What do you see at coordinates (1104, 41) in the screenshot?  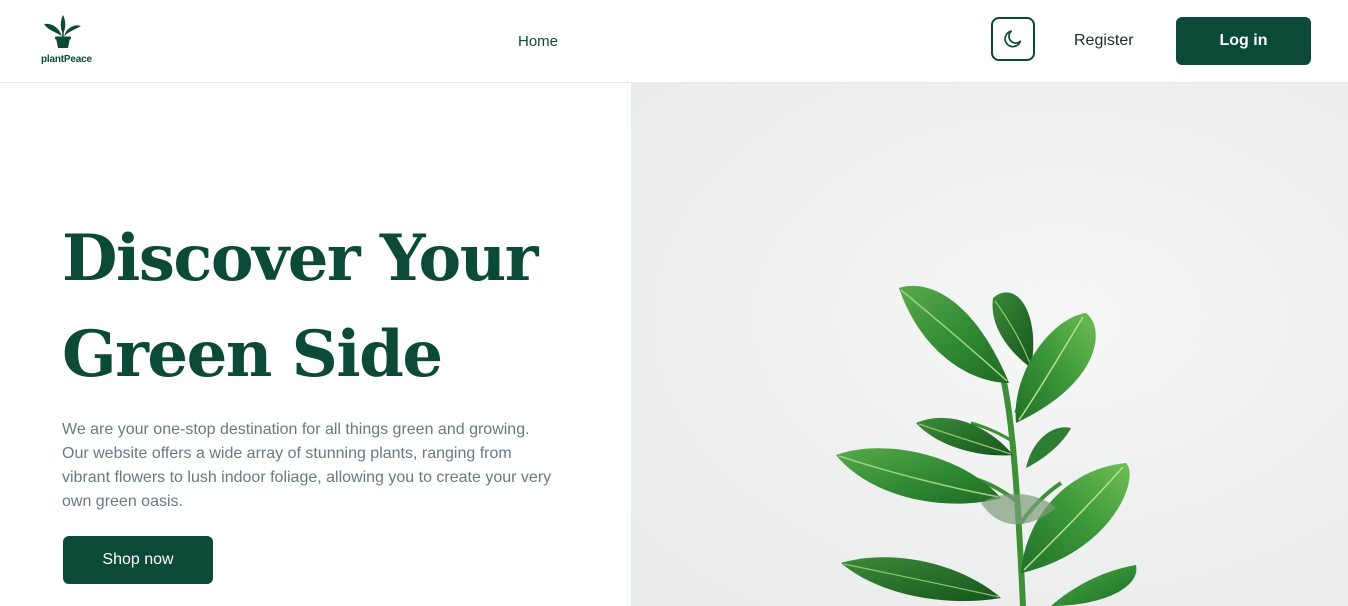 I see `register-link: Register` at bounding box center [1104, 41].